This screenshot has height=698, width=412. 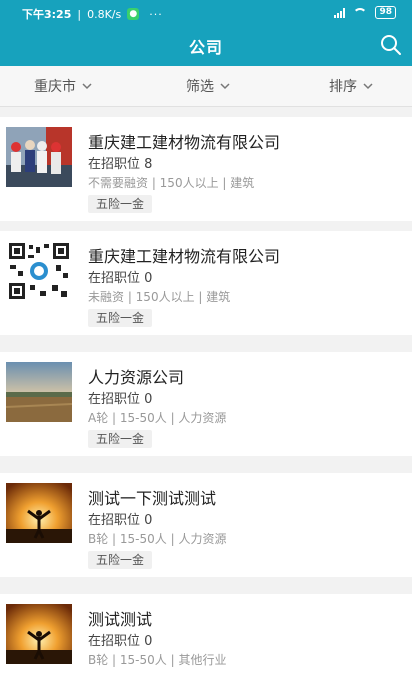 I want to click on battery-level: 98, so click(x=385, y=12).